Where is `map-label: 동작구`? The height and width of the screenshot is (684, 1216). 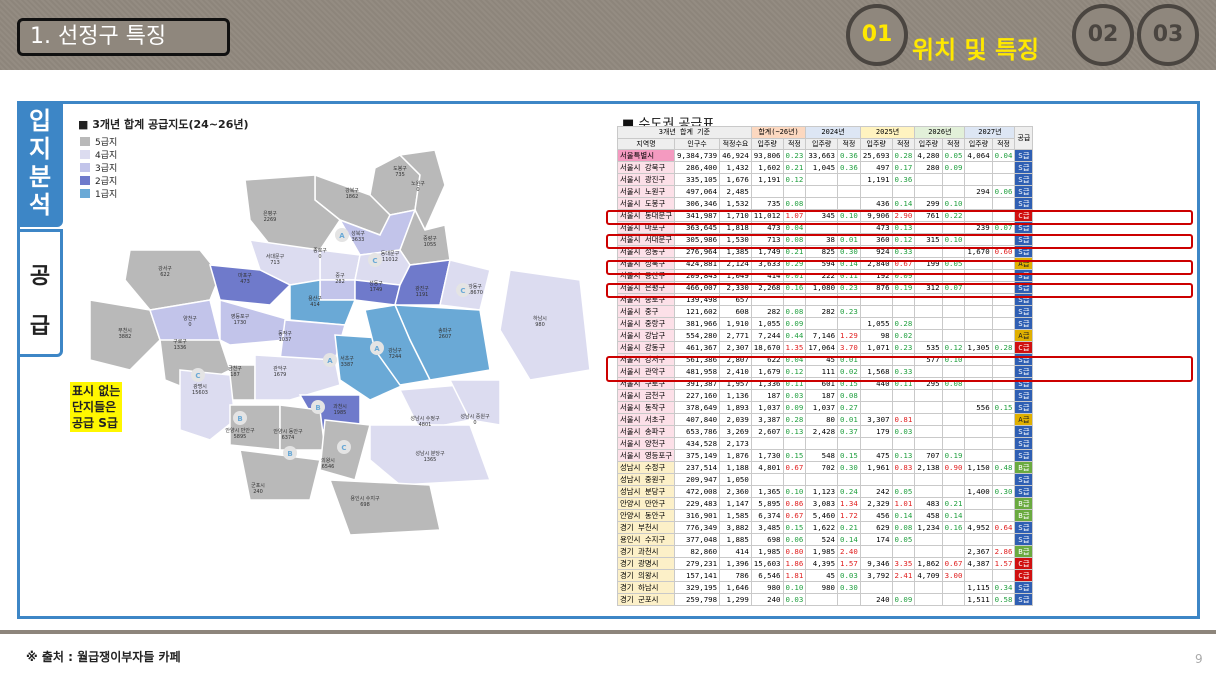
map-label: 동작구 is located at coordinates (285, 333).